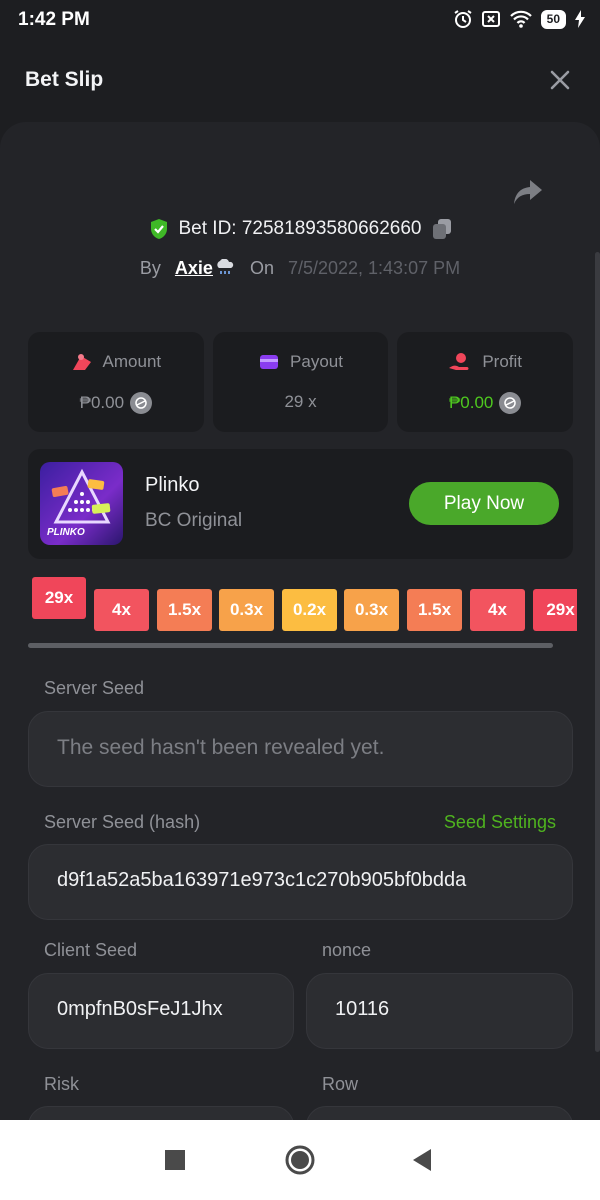  I want to click on game-title: Plinko, so click(172, 485).